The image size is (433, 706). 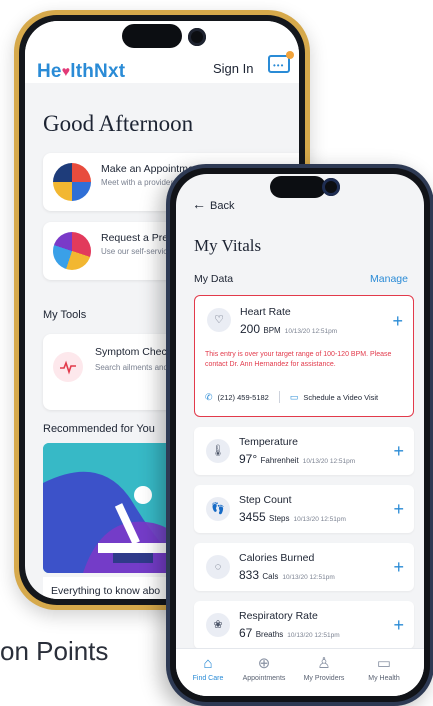 What do you see at coordinates (218, 625) in the screenshot?
I see `lungs-icon: ❀` at bounding box center [218, 625].